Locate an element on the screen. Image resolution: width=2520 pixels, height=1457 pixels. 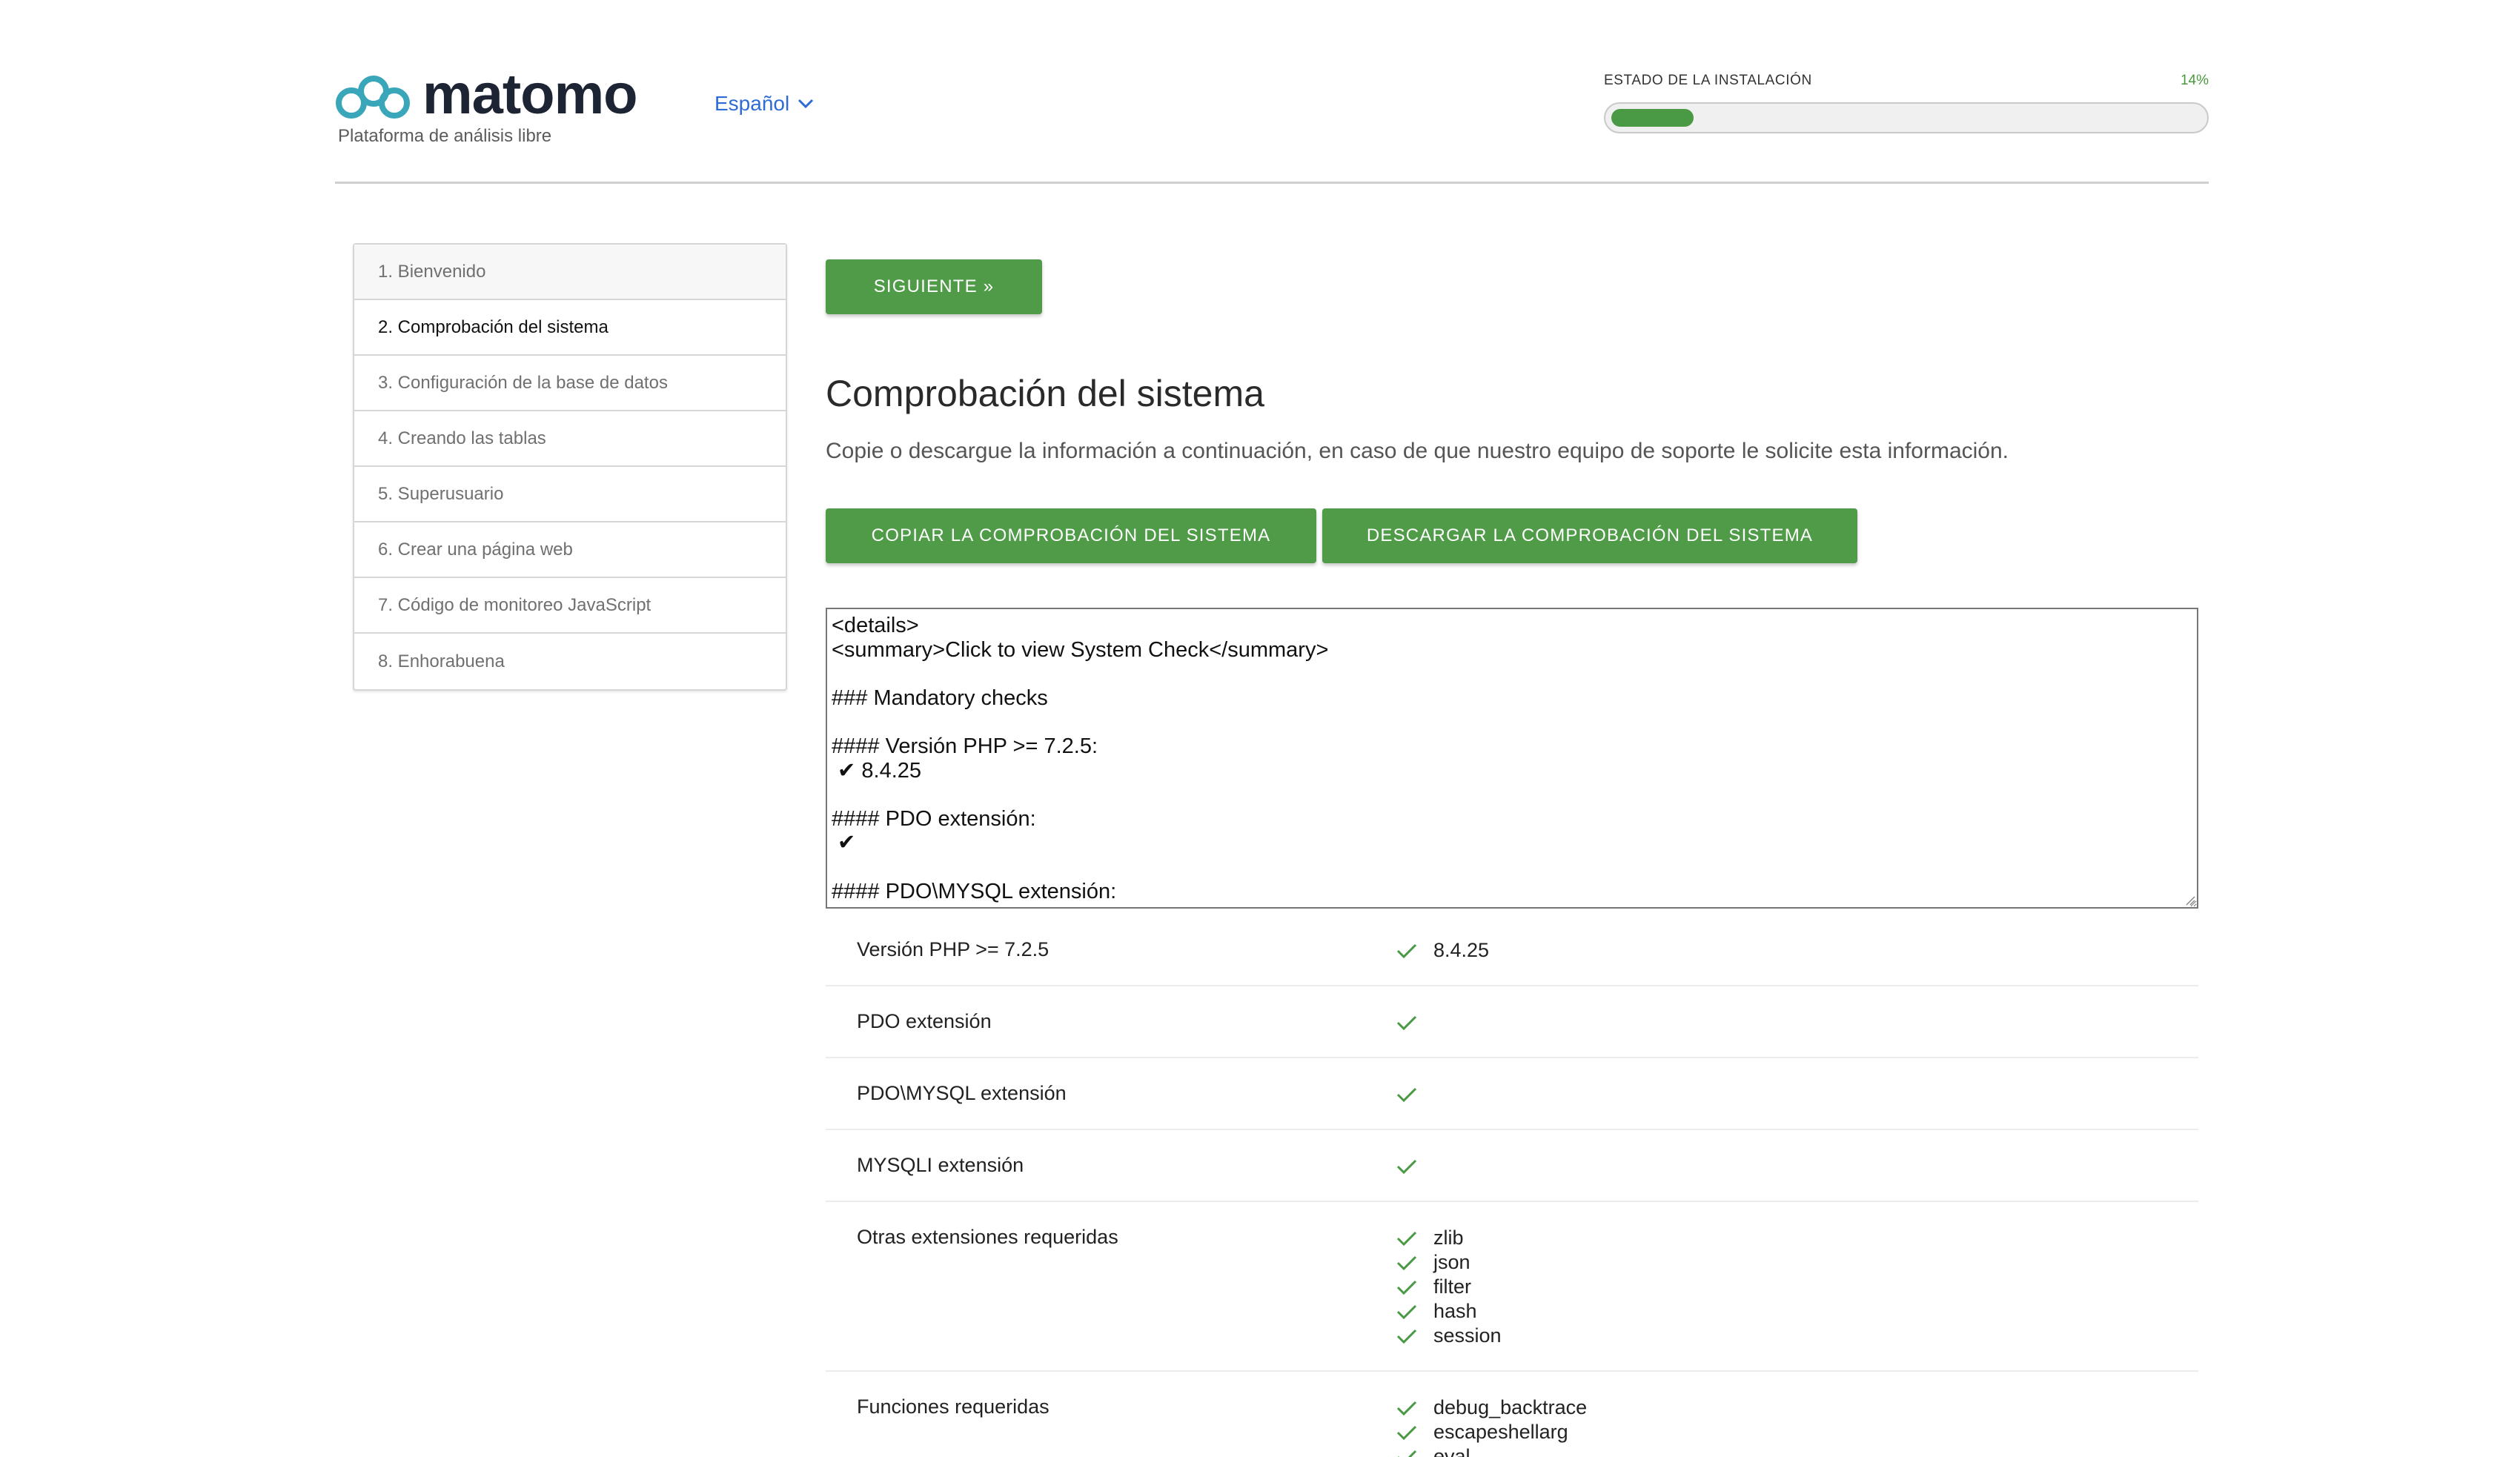
check-result-line: hash is located at coordinates (1449, 1311).